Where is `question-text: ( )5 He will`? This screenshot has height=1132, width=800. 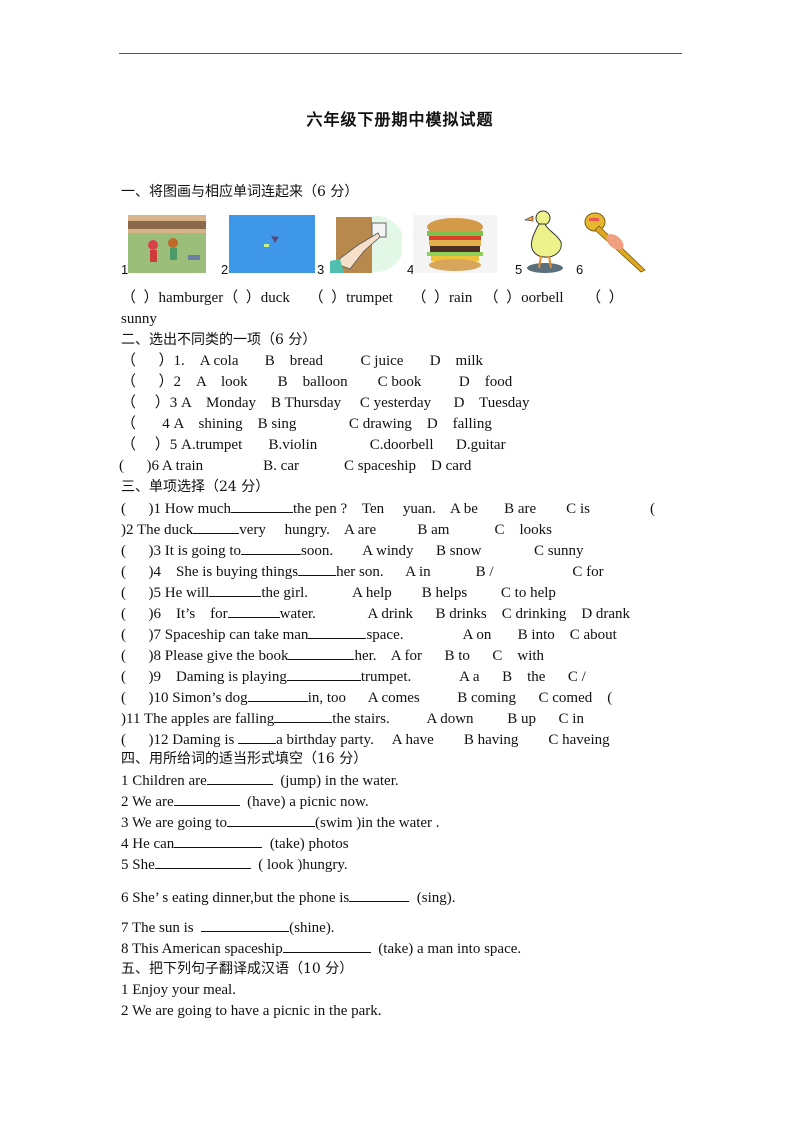
question-text: ( )5 He will is located at coordinates (165, 593).